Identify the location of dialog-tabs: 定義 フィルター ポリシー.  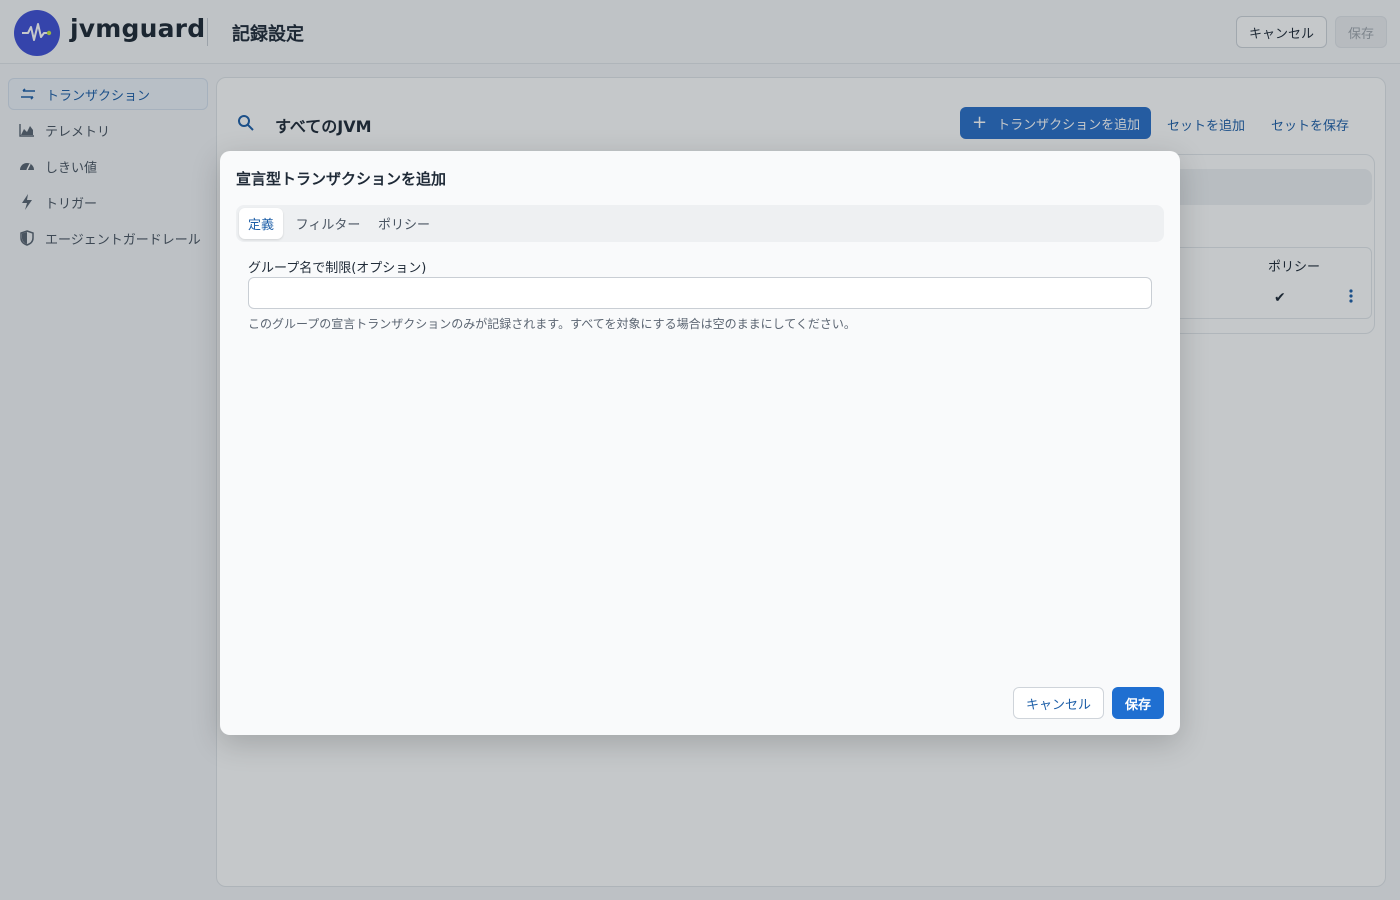
(700, 223).